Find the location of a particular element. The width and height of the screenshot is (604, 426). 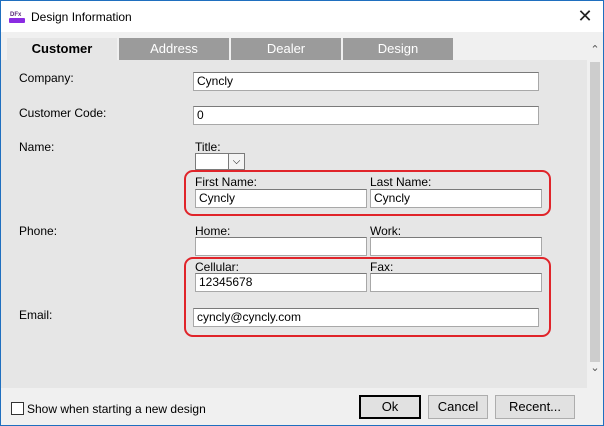

fax-field is located at coordinates (456, 282).